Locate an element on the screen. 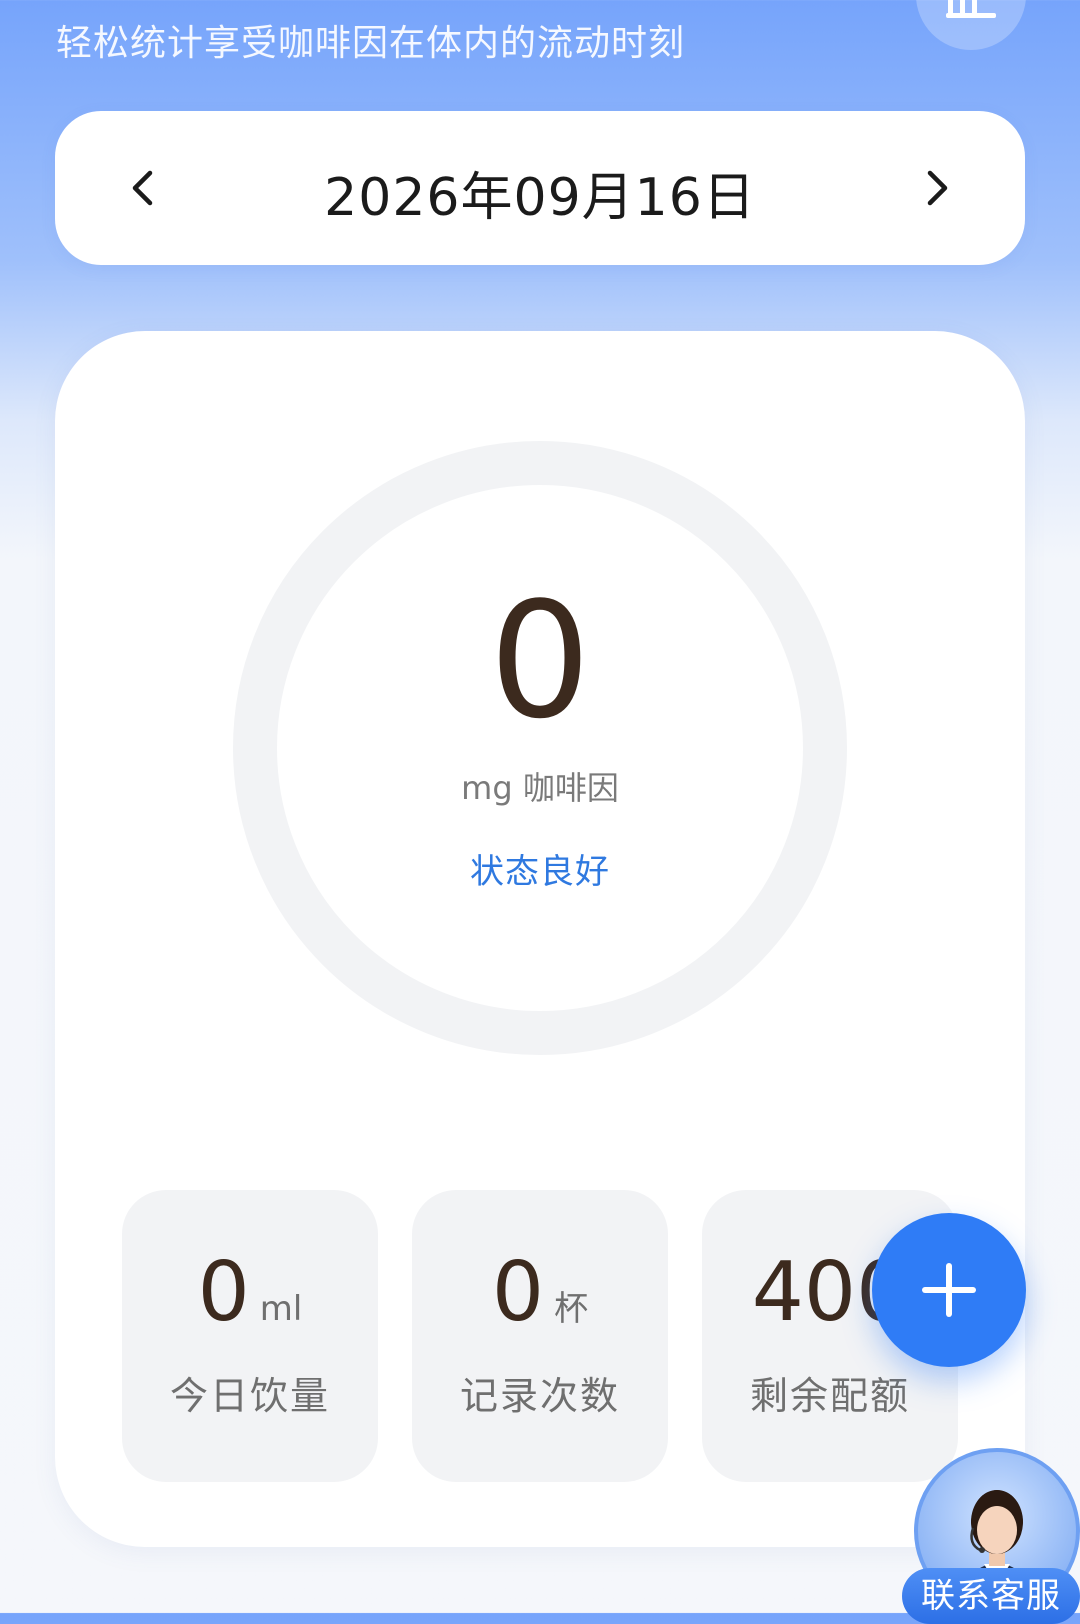 This screenshot has width=1080, height=1624. statistics-button is located at coordinates (971, 25).